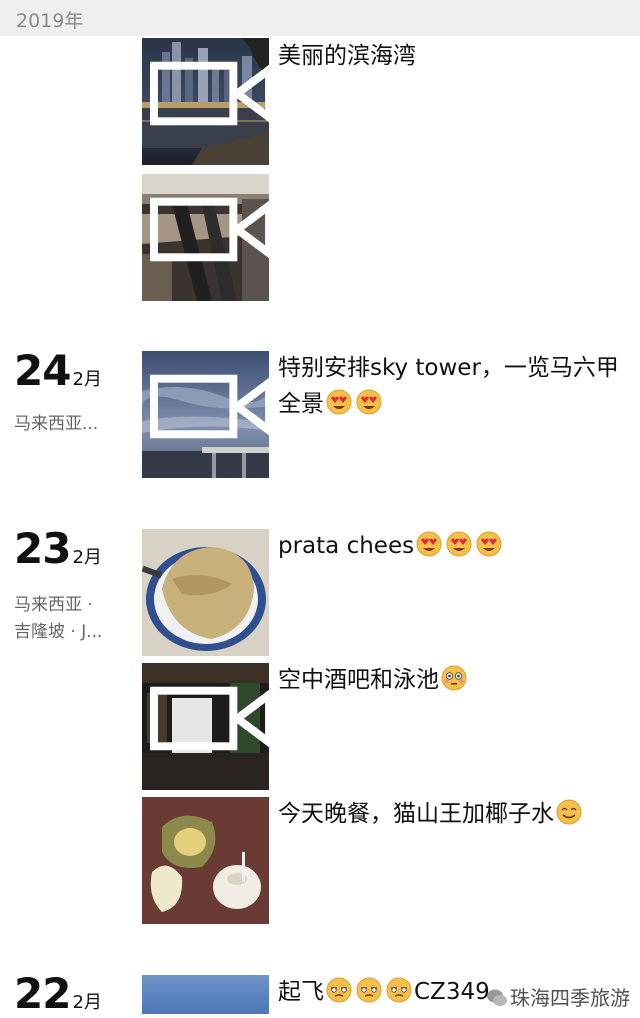 Image resolution: width=640 pixels, height=1018 pixels. I want to click on post-thumbnail-durian, so click(205, 860).